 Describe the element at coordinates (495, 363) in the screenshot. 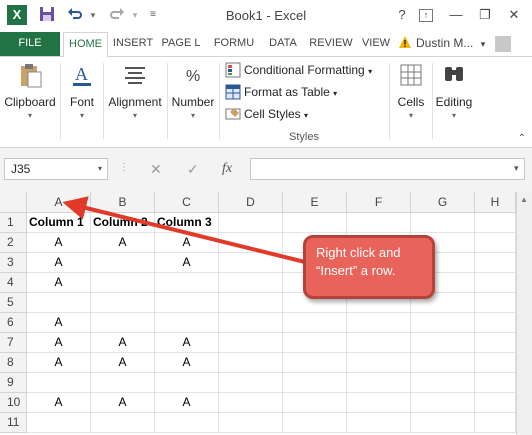

I see `cell-h8` at that location.